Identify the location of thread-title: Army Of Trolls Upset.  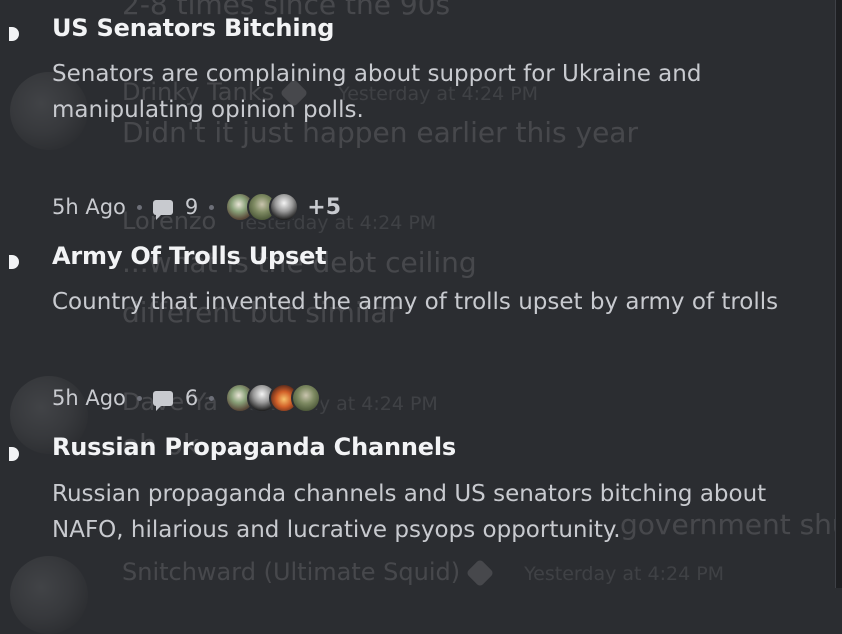
(189, 256).